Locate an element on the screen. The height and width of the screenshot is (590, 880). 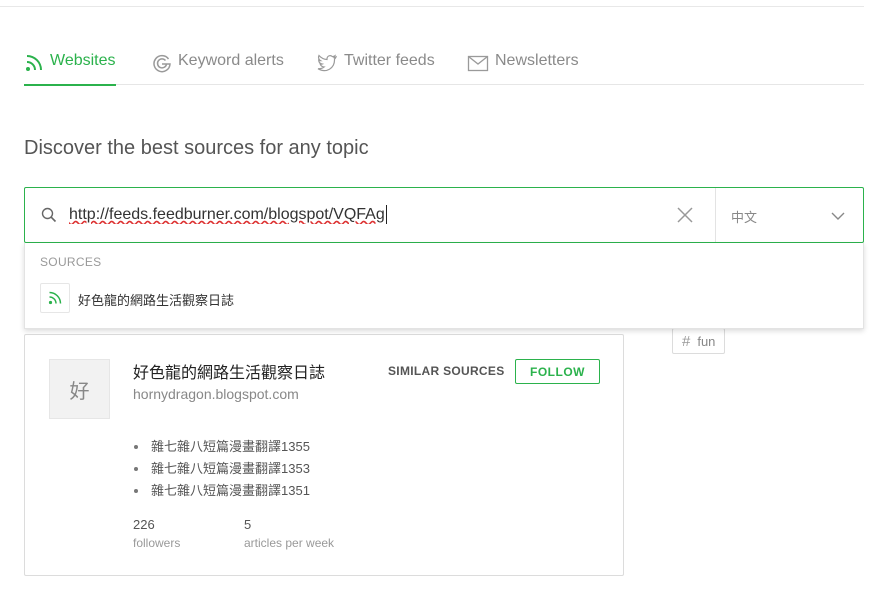
suggestion-item: 好色龍的網路生活觀察日誌 is located at coordinates (445, 298).